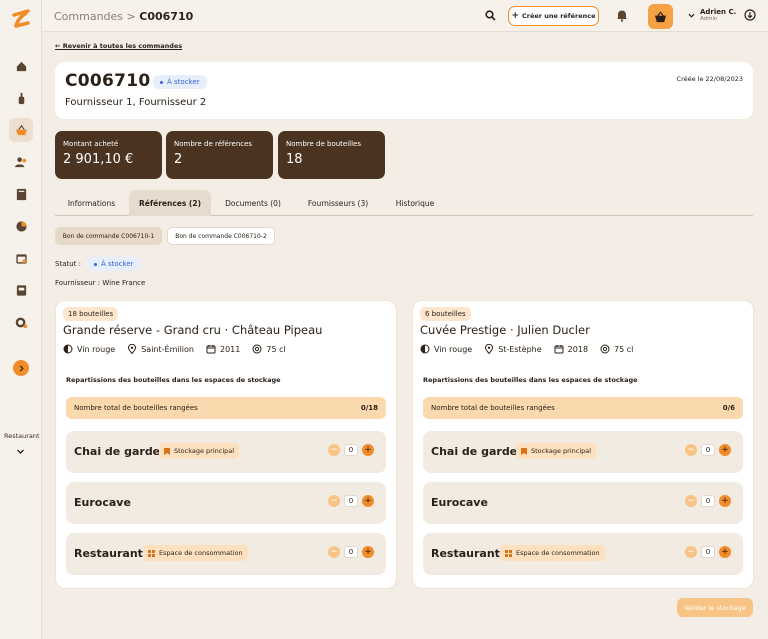 Image resolution: width=768 pixels, height=639 pixels. I want to click on location-pin-icon, so click(132, 349).